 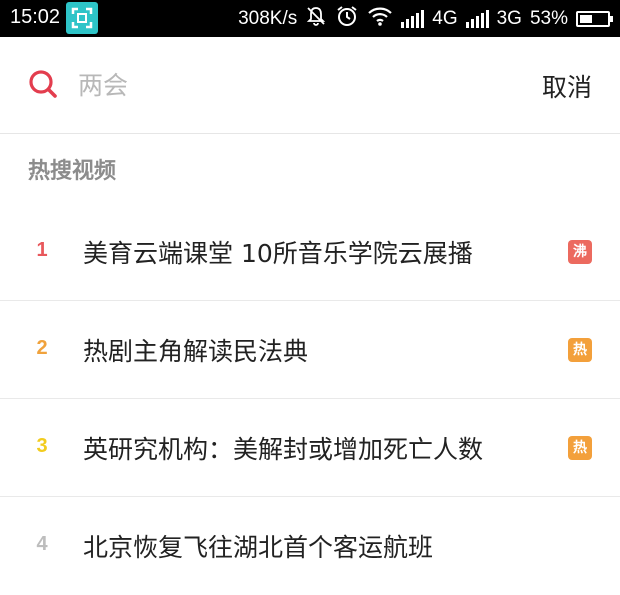 What do you see at coordinates (347, 19) in the screenshot?
I see `alarm-clock-icon` at bounding box center [347, 19].